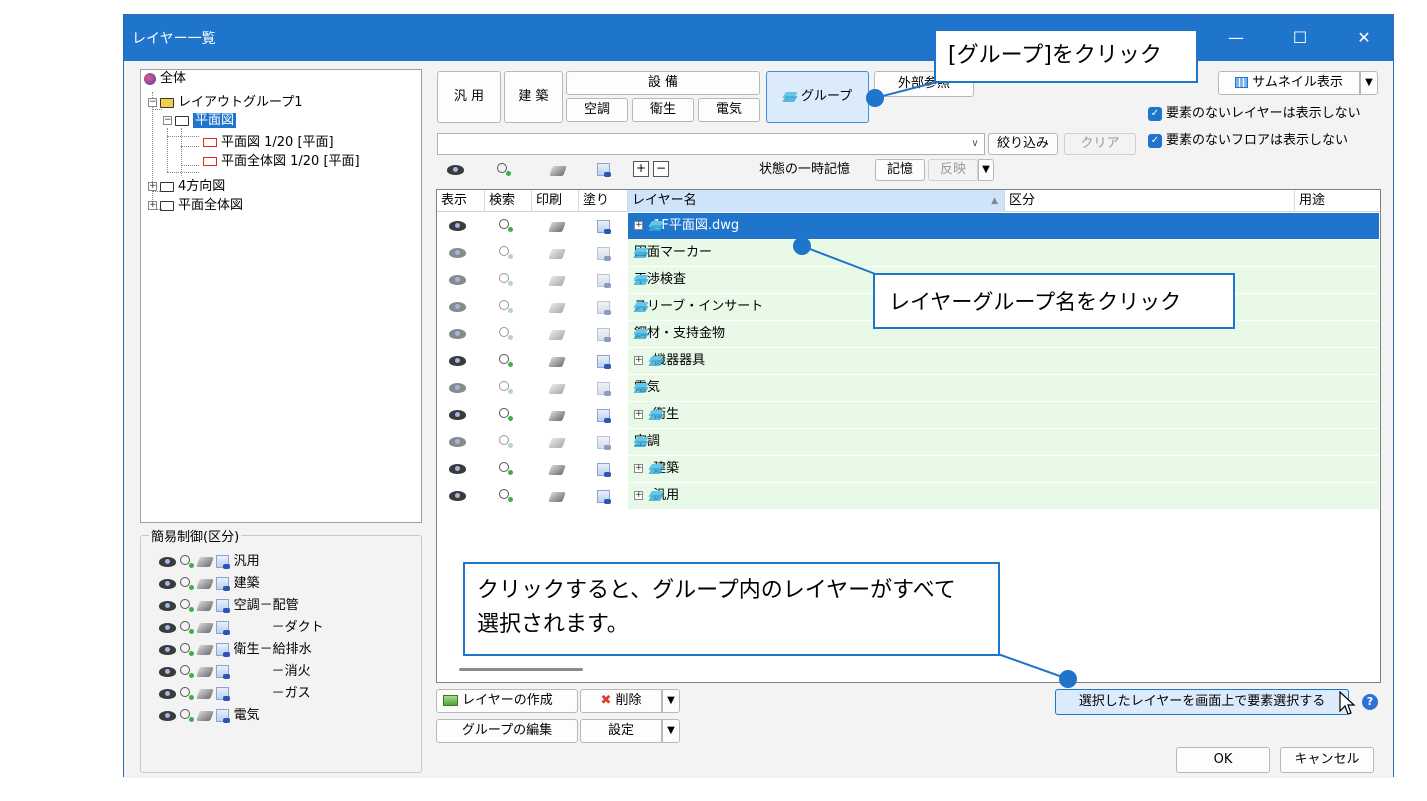 The width and height of the screenshot is (1427, 801). I want to click on callout-connectors, so click(935, 379).